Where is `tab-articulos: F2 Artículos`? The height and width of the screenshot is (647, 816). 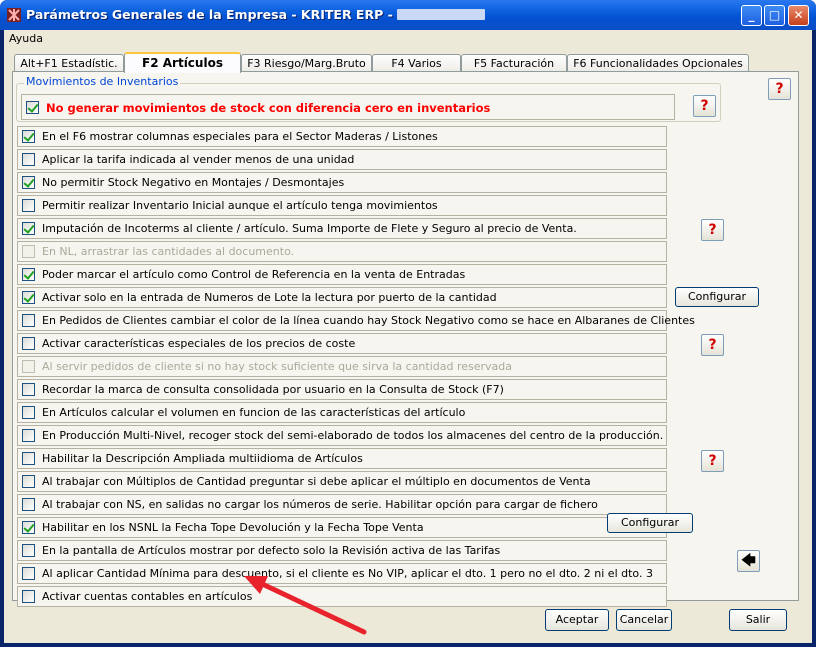 tab-articulos: F2 Artículos is located at coordinates (182, 62).